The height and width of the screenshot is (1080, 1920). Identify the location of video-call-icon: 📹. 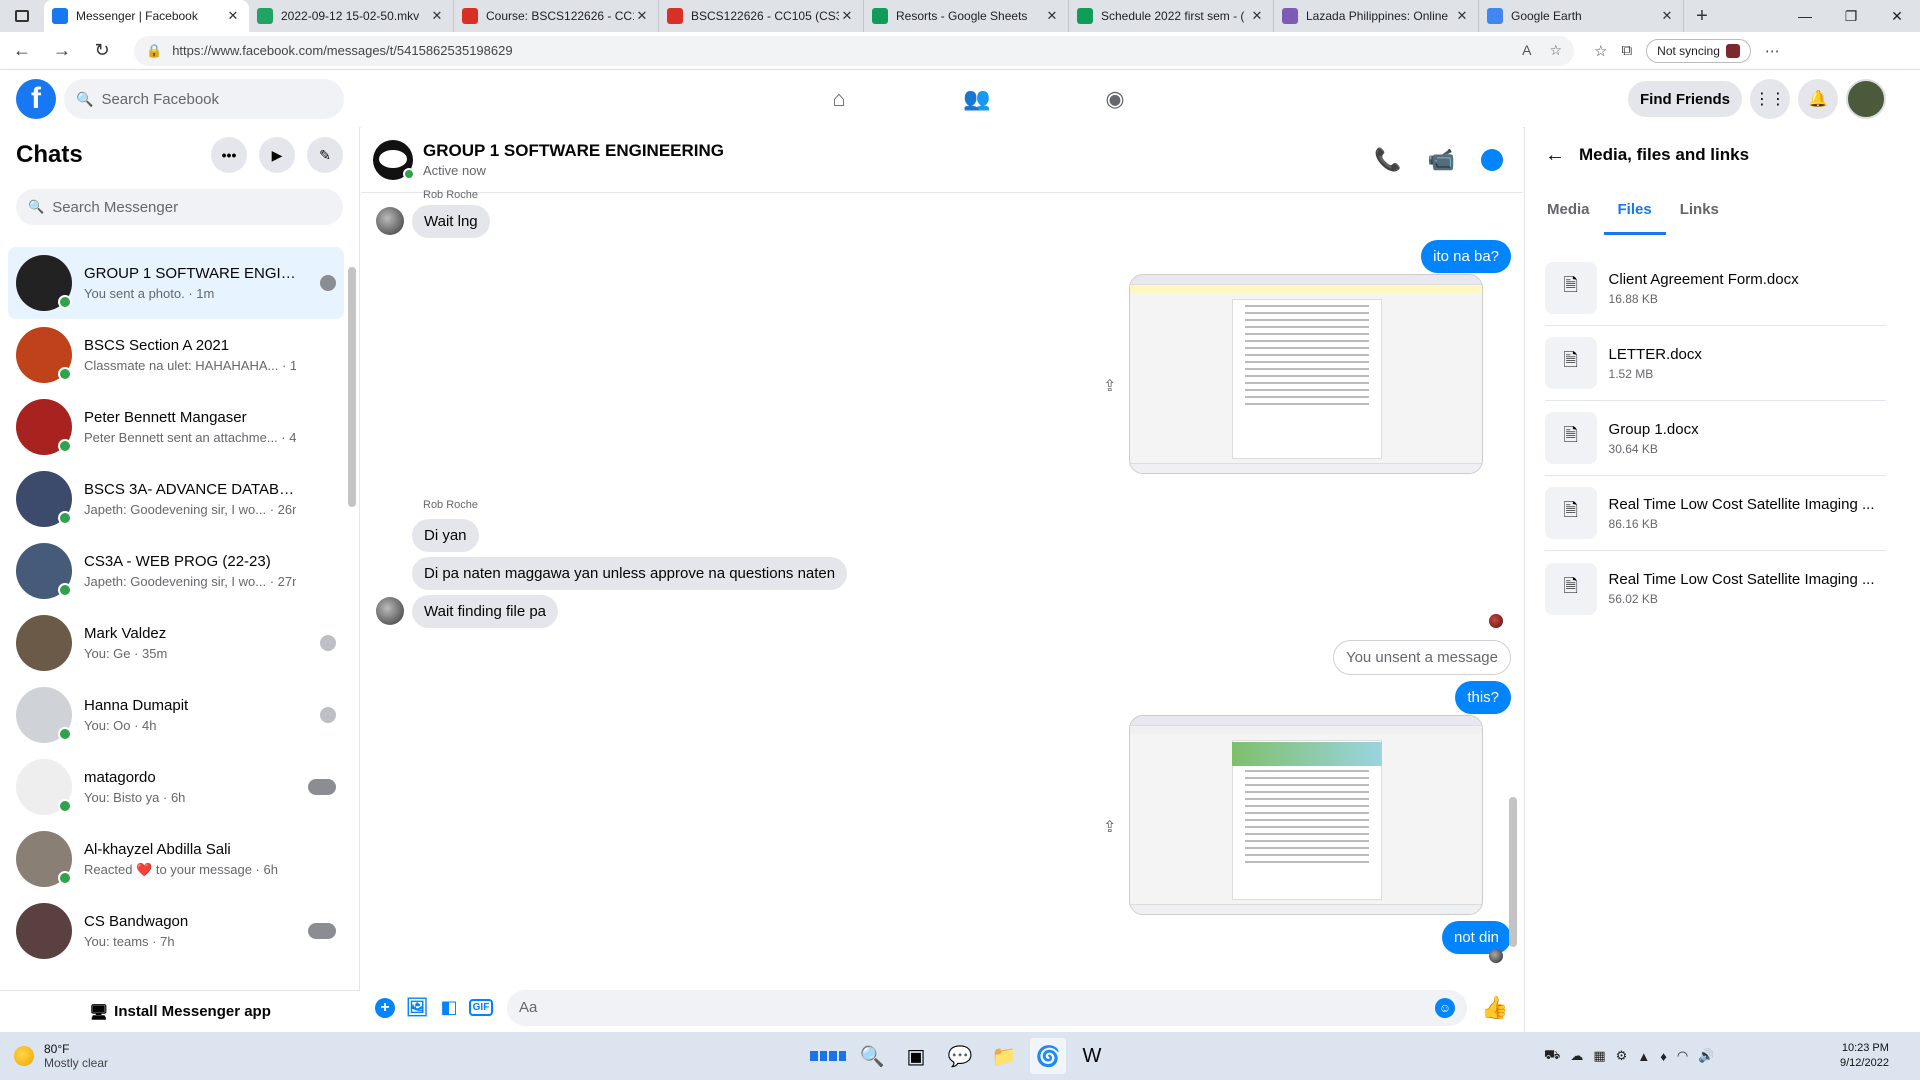
(1441, 160).